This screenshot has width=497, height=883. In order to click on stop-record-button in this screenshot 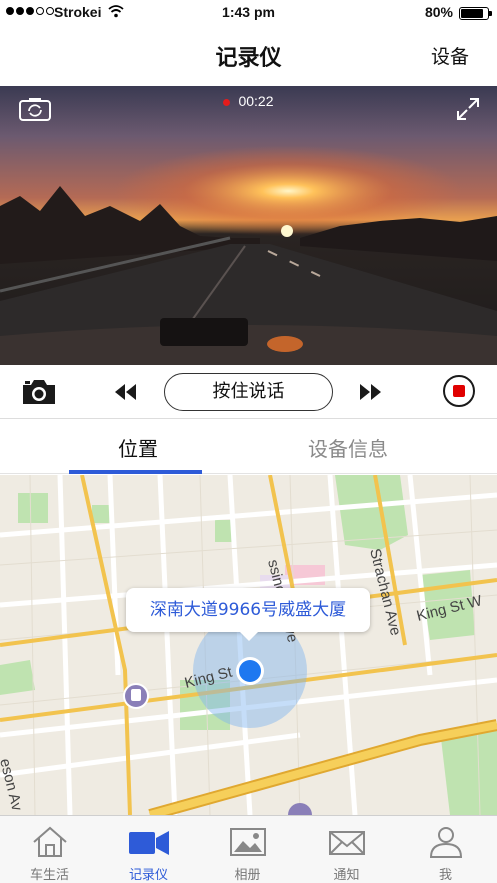, I will do `click(459, 391)`.